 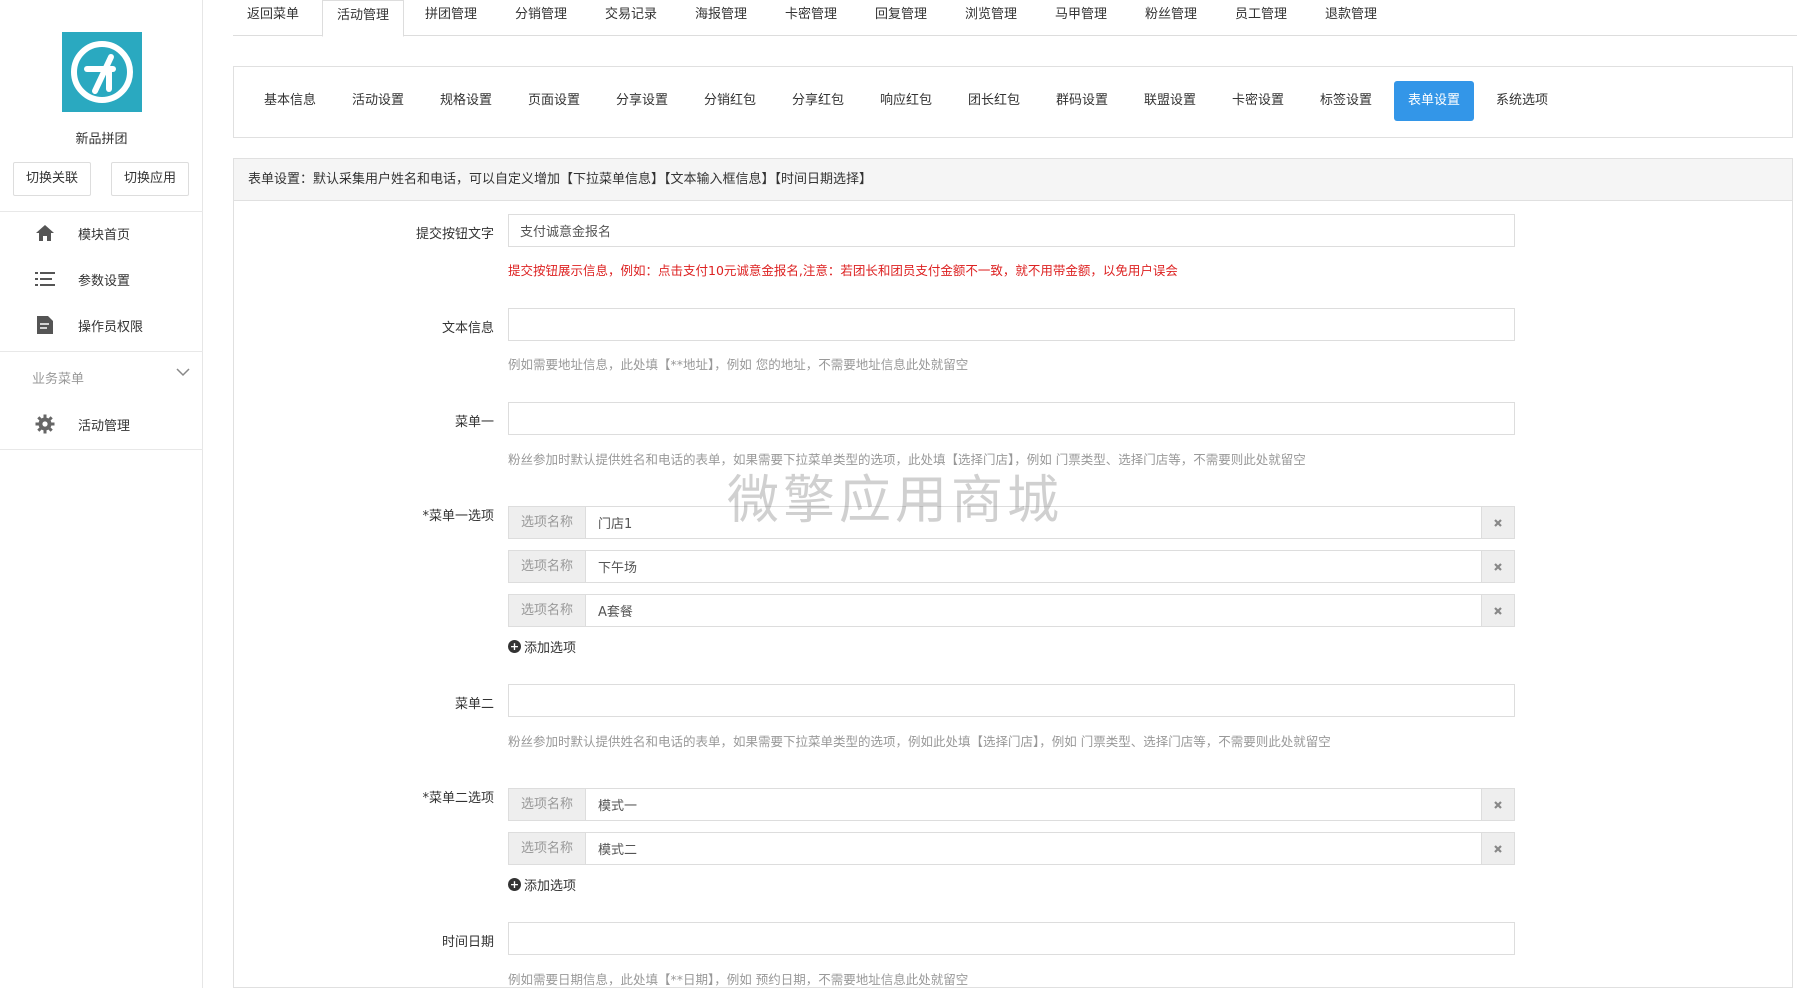 I want to click on text-info-help: 例如需要地址信息，此处填【**地址】，例如 您的地址，不需要地址信息此处就留空, so click(x=738, y=364).